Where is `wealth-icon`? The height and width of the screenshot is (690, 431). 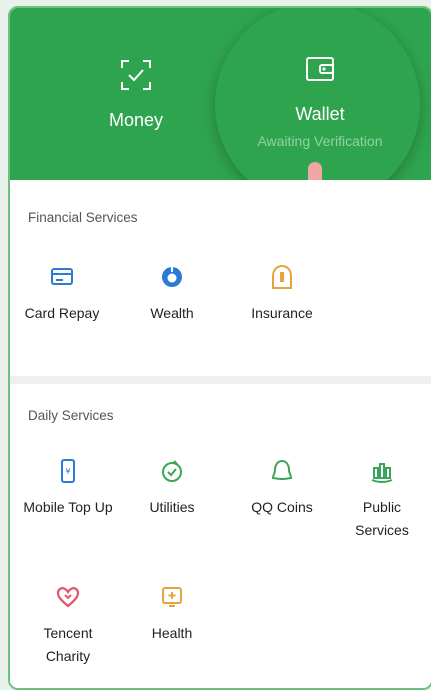 wealth-icon is located at coordinates (172, 277).